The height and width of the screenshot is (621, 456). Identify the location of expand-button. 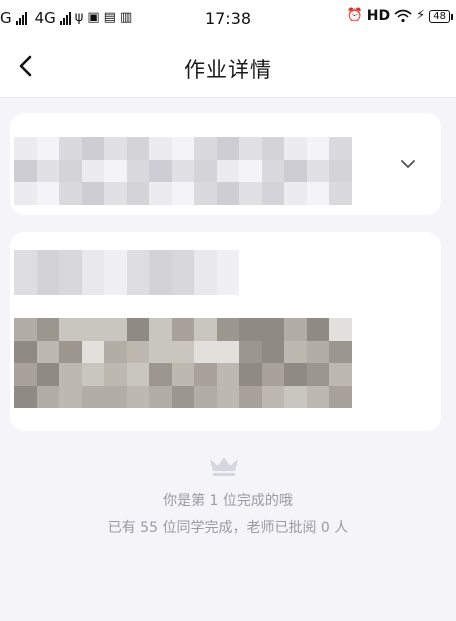
(408, 164).